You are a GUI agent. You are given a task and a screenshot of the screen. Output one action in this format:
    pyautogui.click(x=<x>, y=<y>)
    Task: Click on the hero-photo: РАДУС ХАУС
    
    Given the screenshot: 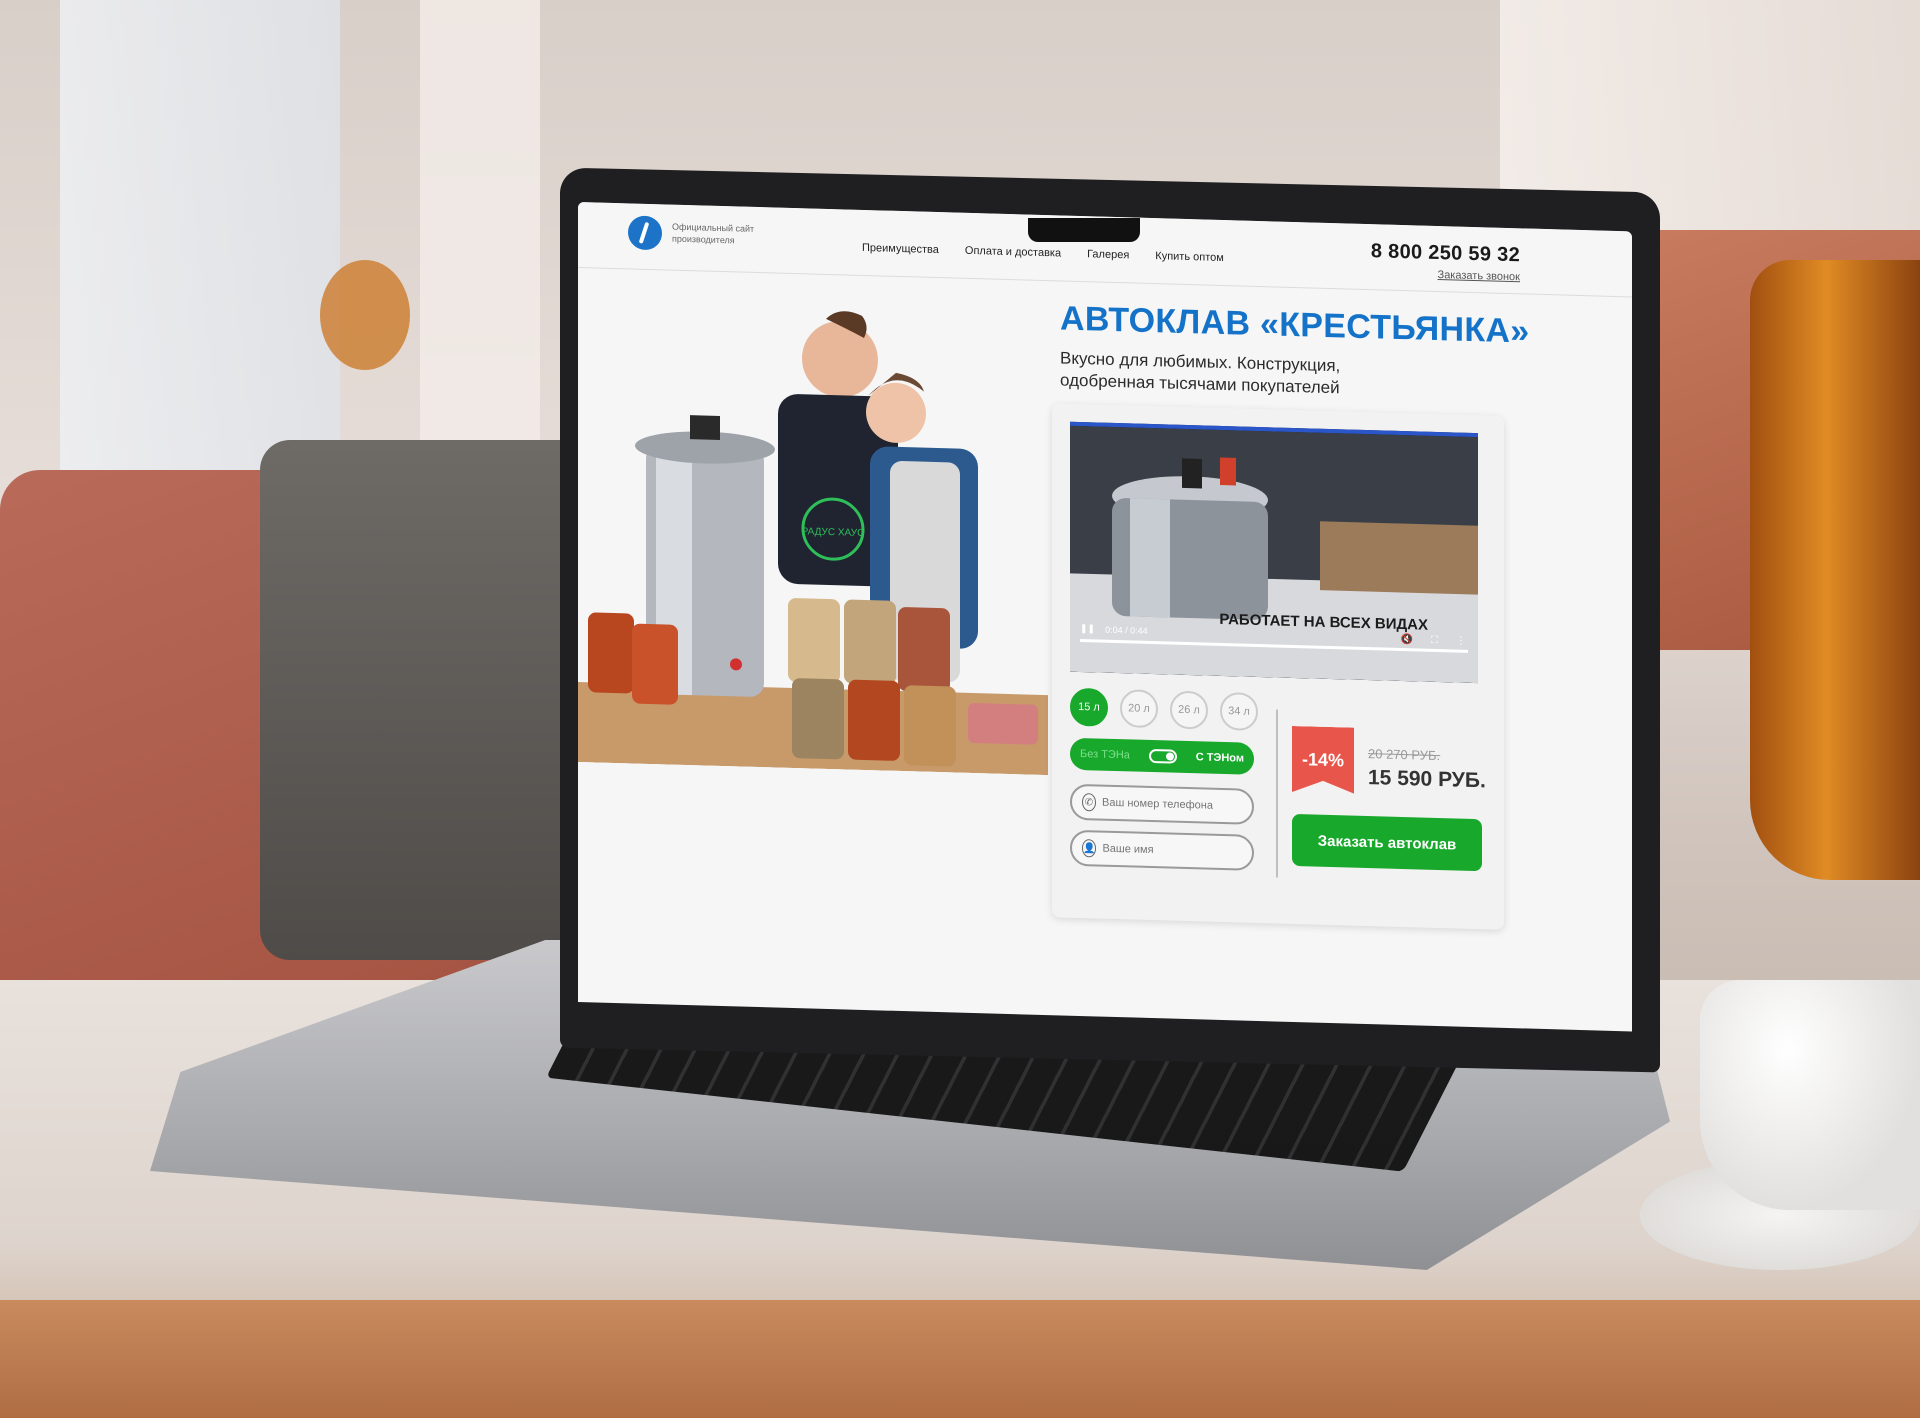 What is the action you would take?
    pyautogui.click(x=813, y=534)
    